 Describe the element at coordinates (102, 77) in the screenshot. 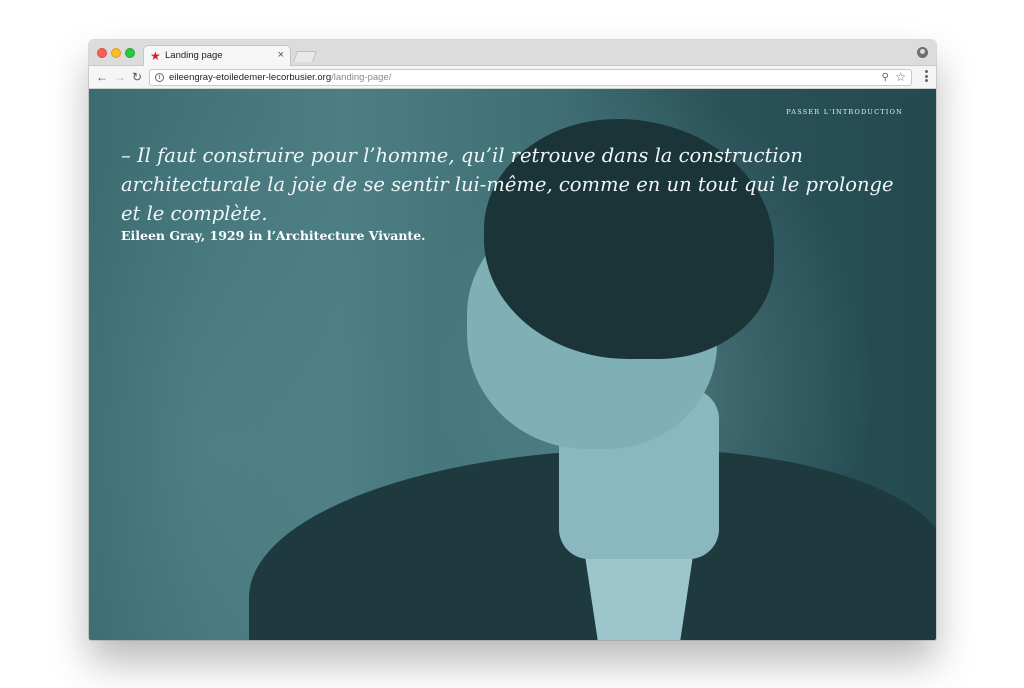

I see `back-arrow-icon: ←` at that location.